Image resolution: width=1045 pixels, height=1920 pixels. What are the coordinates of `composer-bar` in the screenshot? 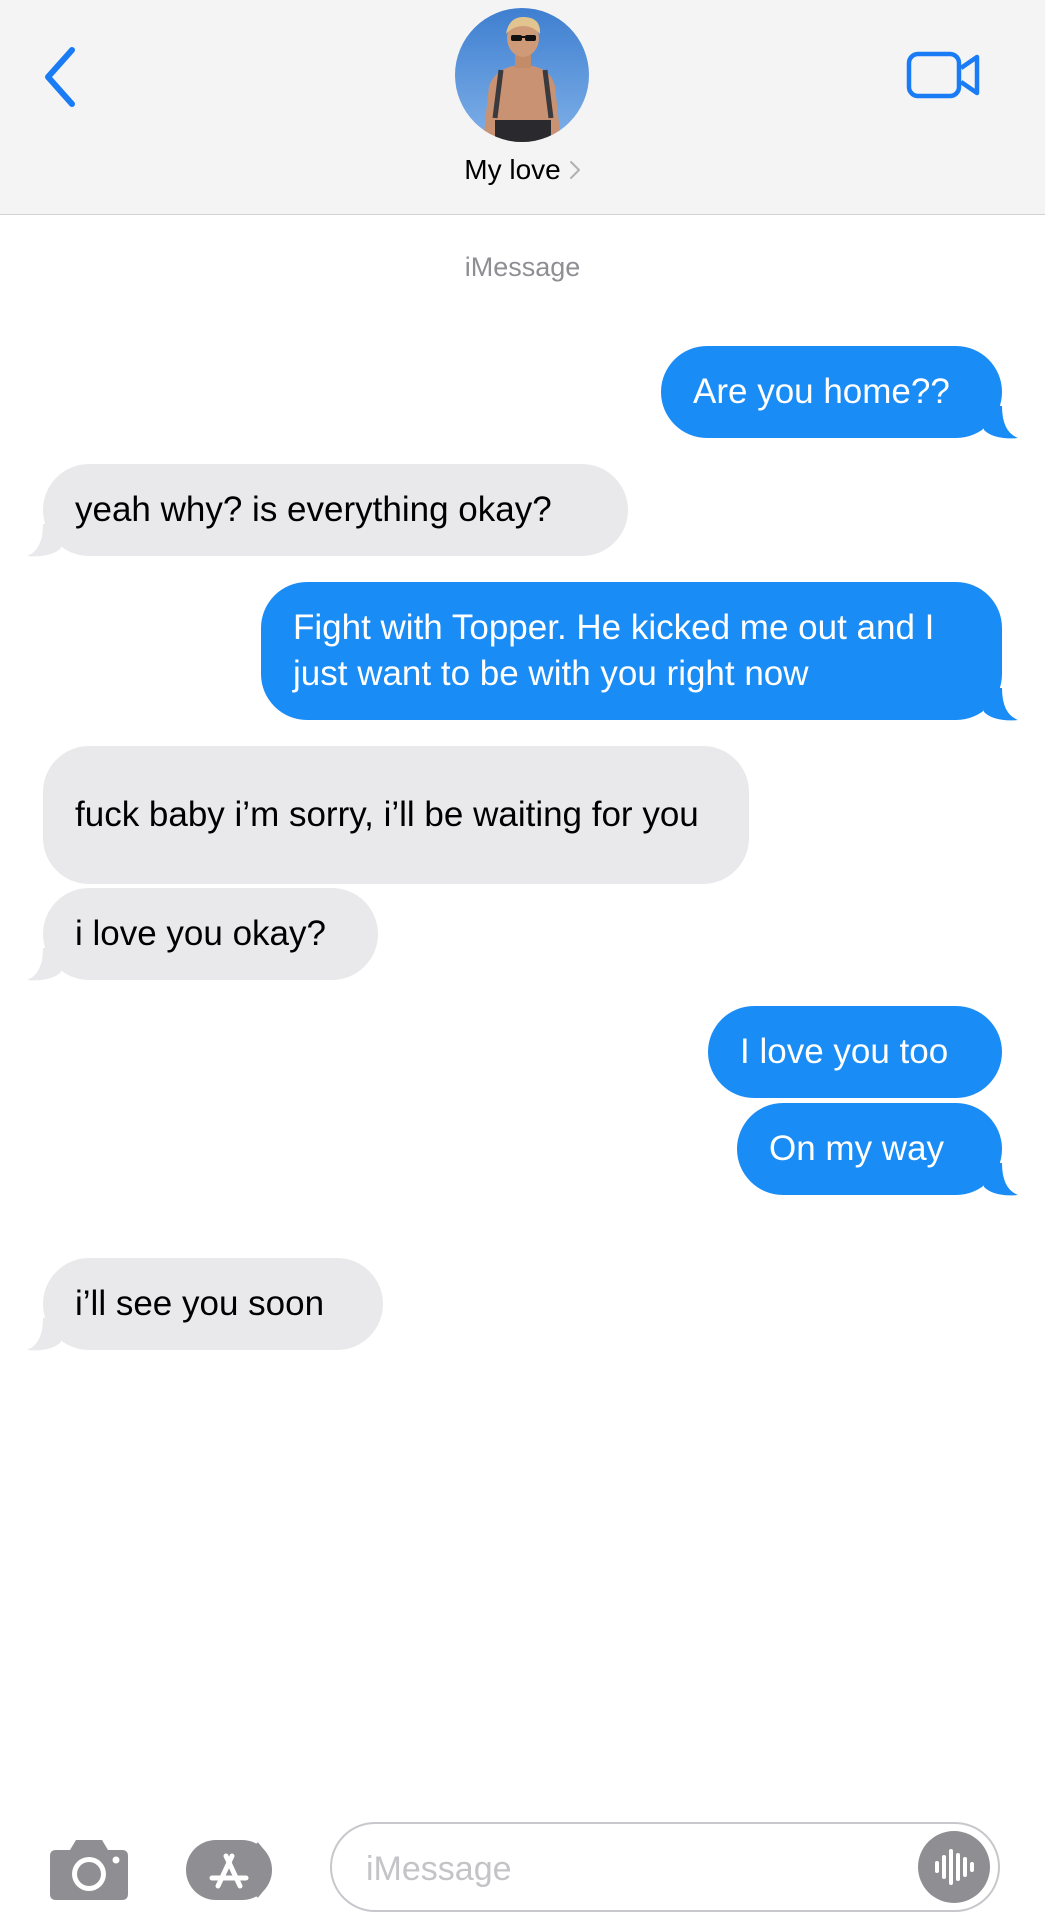 It's located at (522, 1865).